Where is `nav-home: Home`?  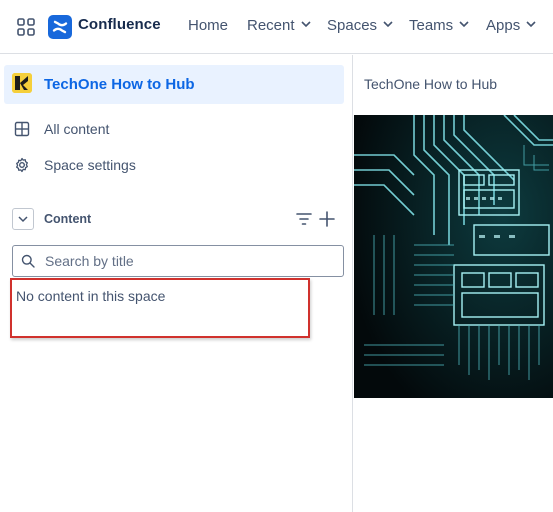 nav-home: Home is located at coordinates (208, 25).